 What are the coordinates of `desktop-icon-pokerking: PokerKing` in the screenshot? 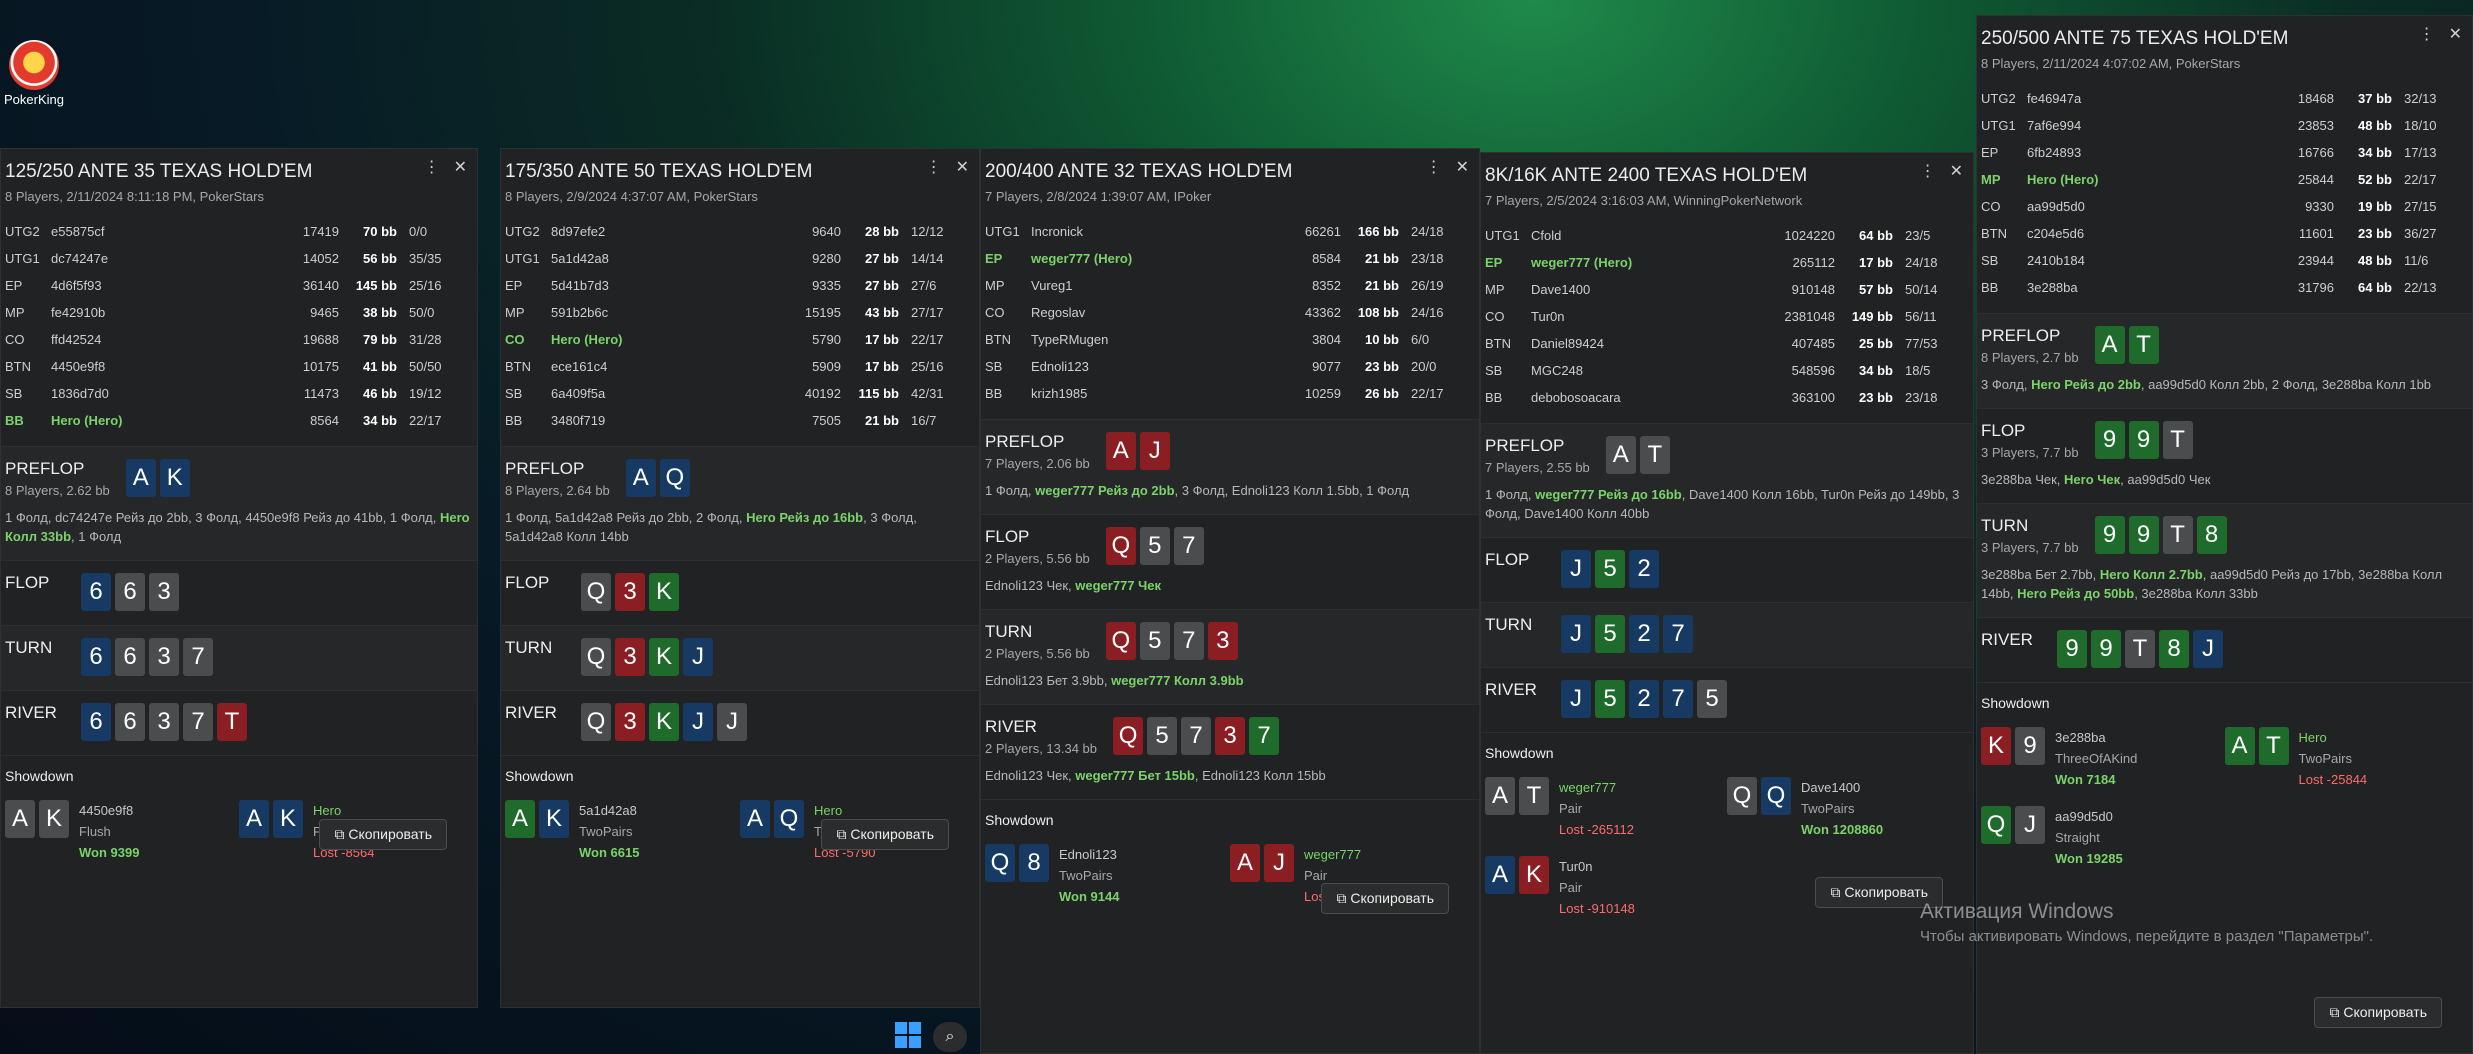 It's located at (34, 73).